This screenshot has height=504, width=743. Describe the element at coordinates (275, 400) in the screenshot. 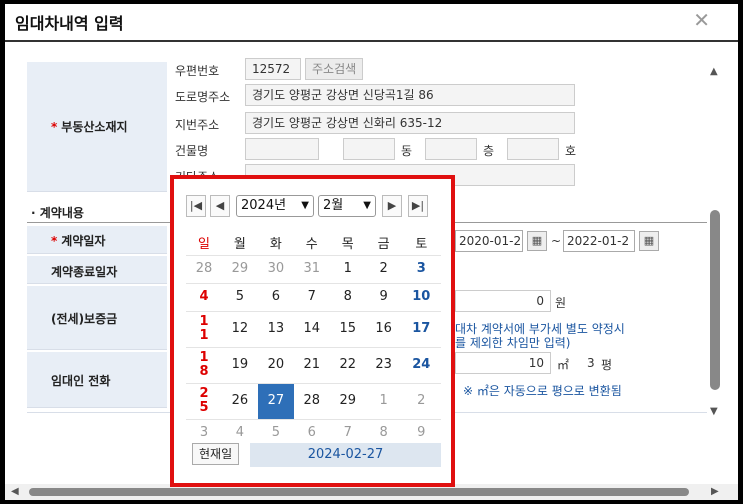

I see `calendar-day: 27` at that location.